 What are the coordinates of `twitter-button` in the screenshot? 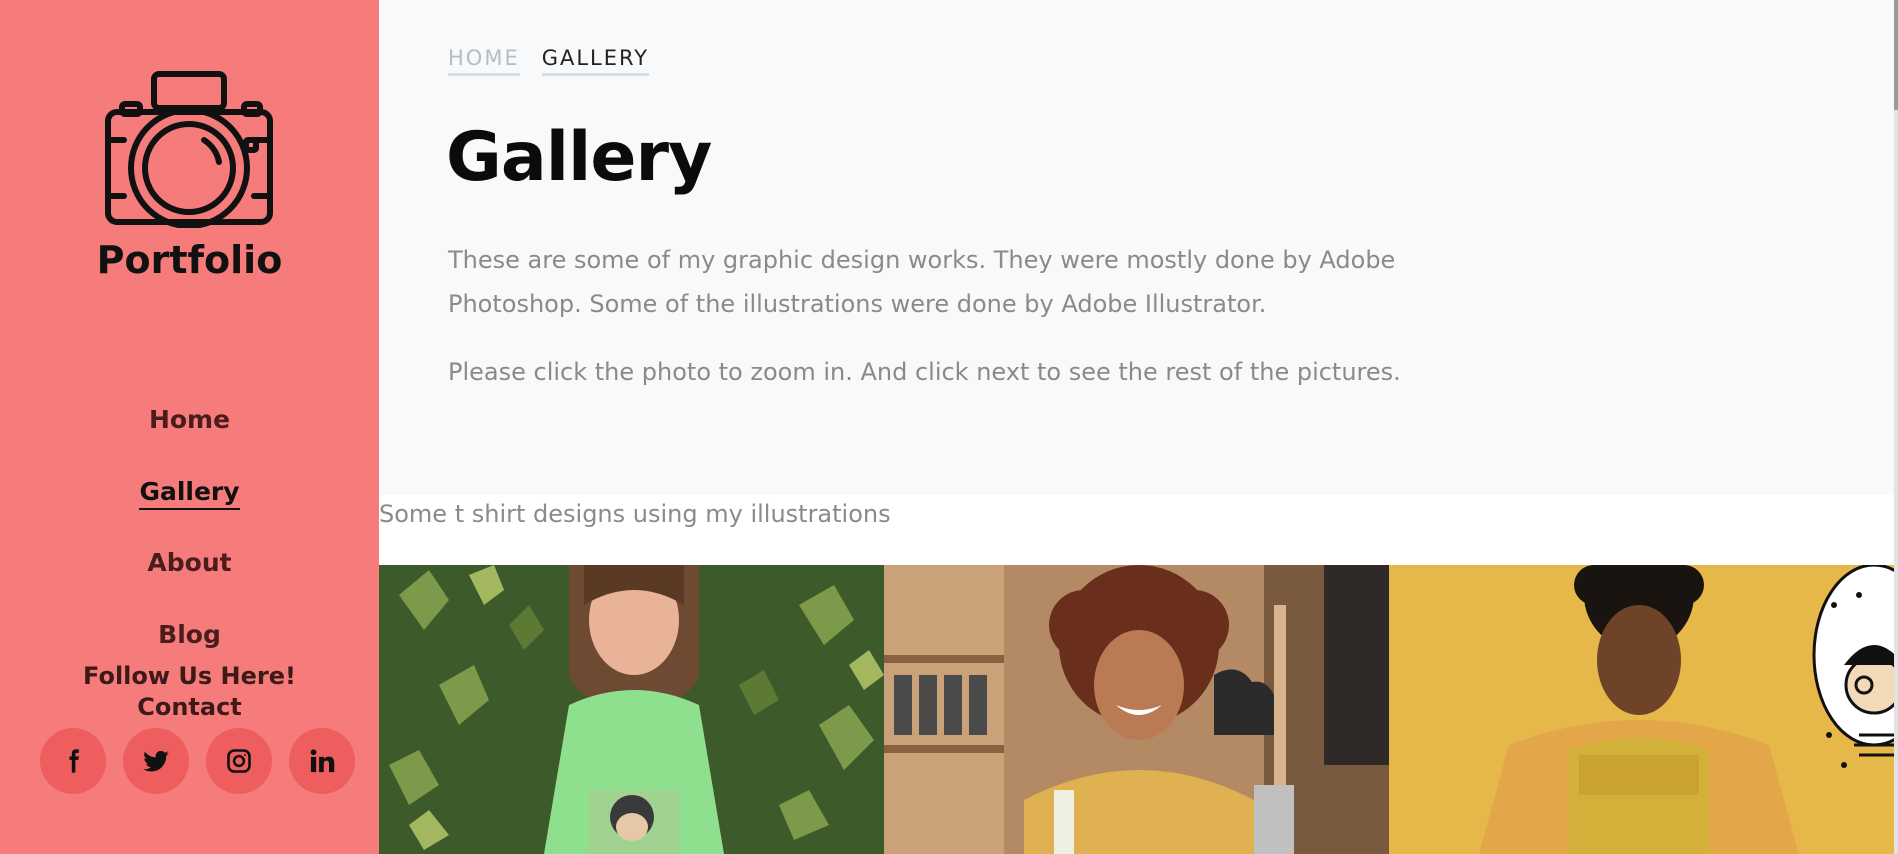 It's located at (156, 761).